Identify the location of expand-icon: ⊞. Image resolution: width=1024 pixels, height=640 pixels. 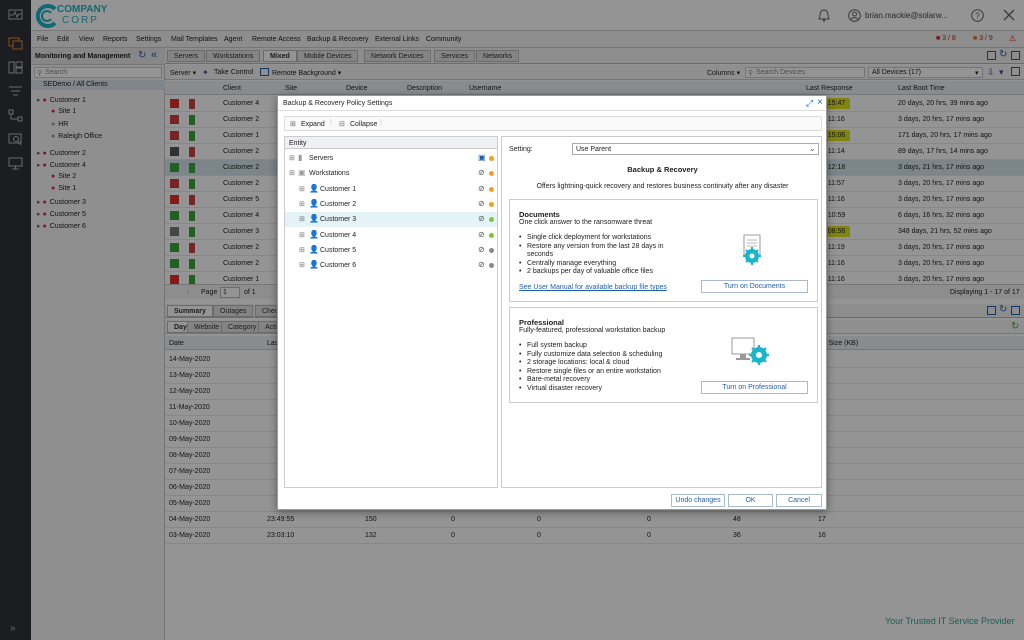
(293, 124).